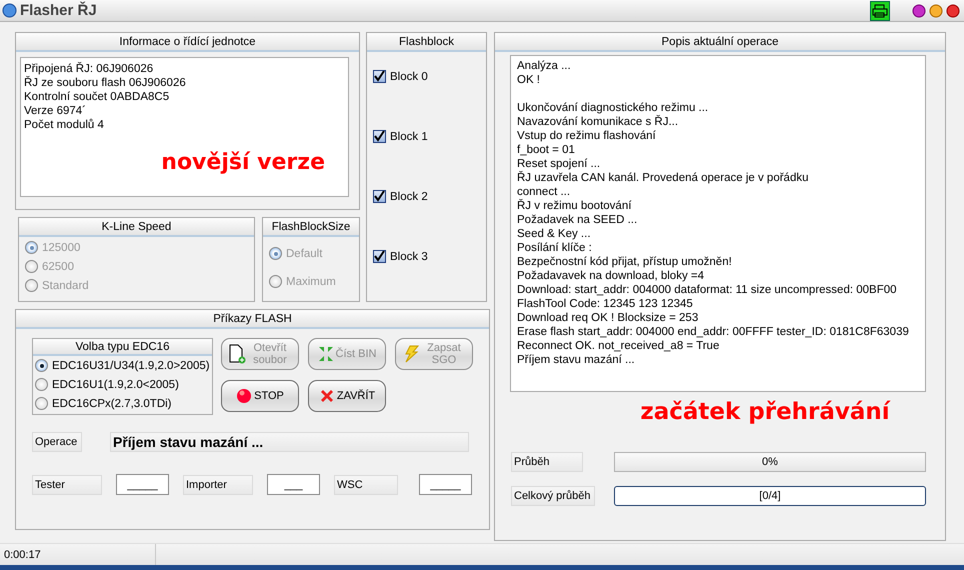 The height and width of the screenshot is (570, 964). What do you see at coordinates (347, 396) in the screenshot?
I see `close-button: ZAVŘÍT` at bounding box center [347, 396].